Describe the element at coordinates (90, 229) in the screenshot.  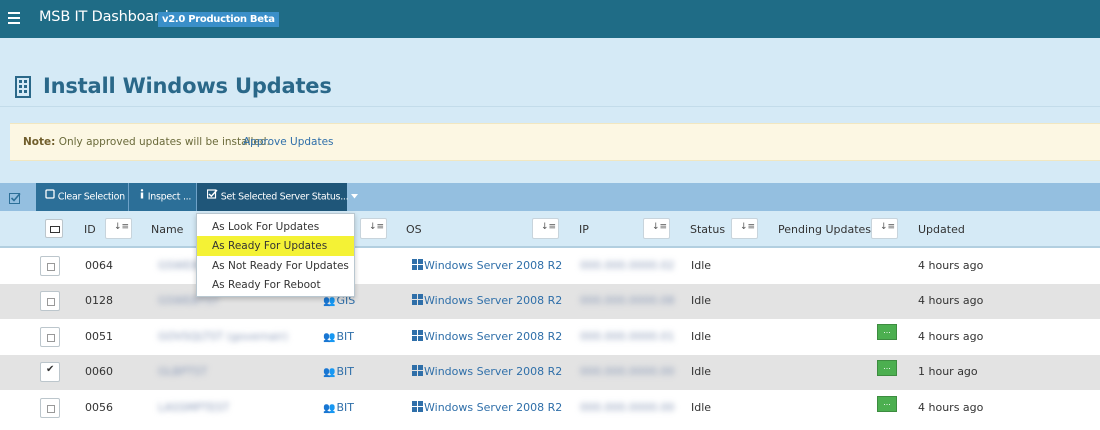
I see `column-header-id: ID` at that location.